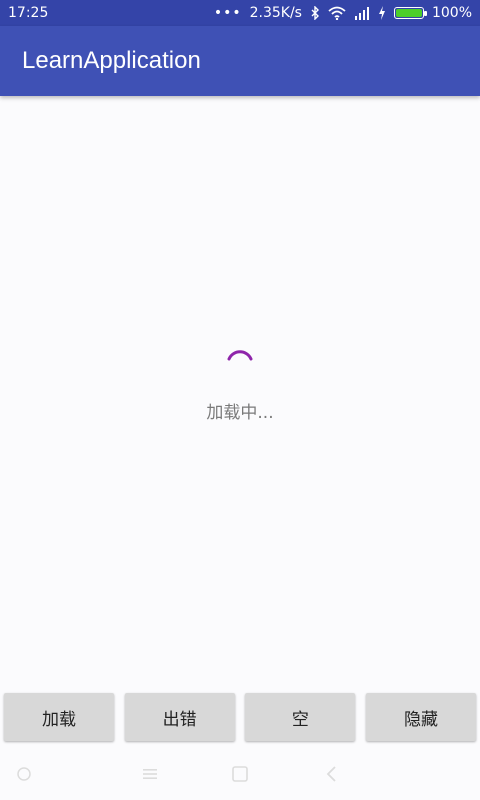 The height and width of the screenshot is (800, 480). What do you see at coordinates (381, 13) in the screenshot?
I see `charging-icon` at bounding box center [381, 13].